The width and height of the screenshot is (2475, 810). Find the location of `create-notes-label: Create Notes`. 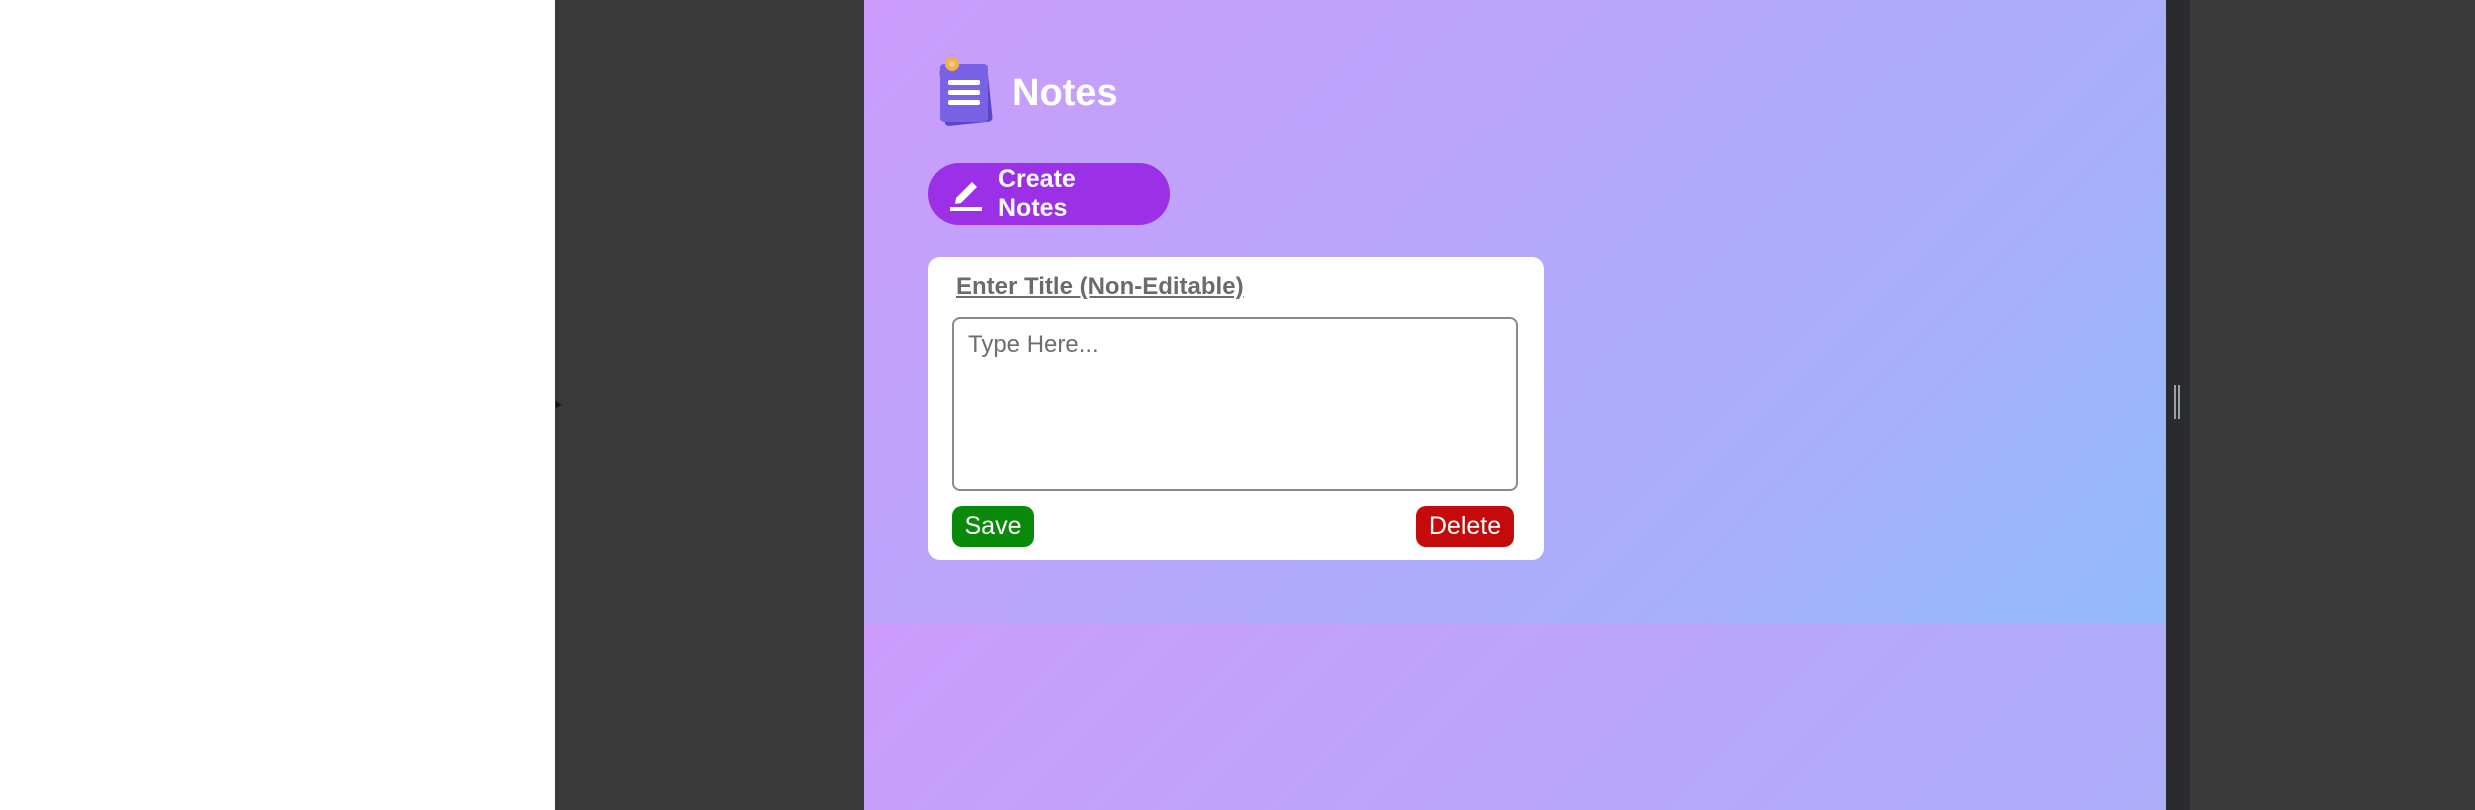

create-notes-label: Create Notes is located at coordinates (1037, 193).